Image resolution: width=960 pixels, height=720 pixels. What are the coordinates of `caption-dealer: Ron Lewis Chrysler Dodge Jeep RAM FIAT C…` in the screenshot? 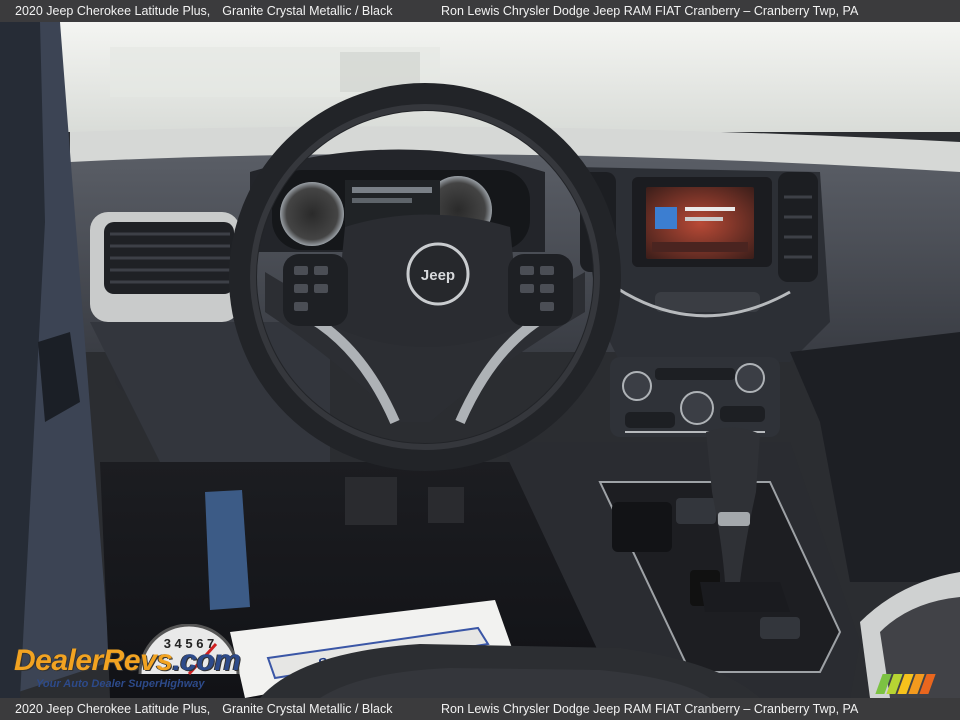 It's located at (650, 11).